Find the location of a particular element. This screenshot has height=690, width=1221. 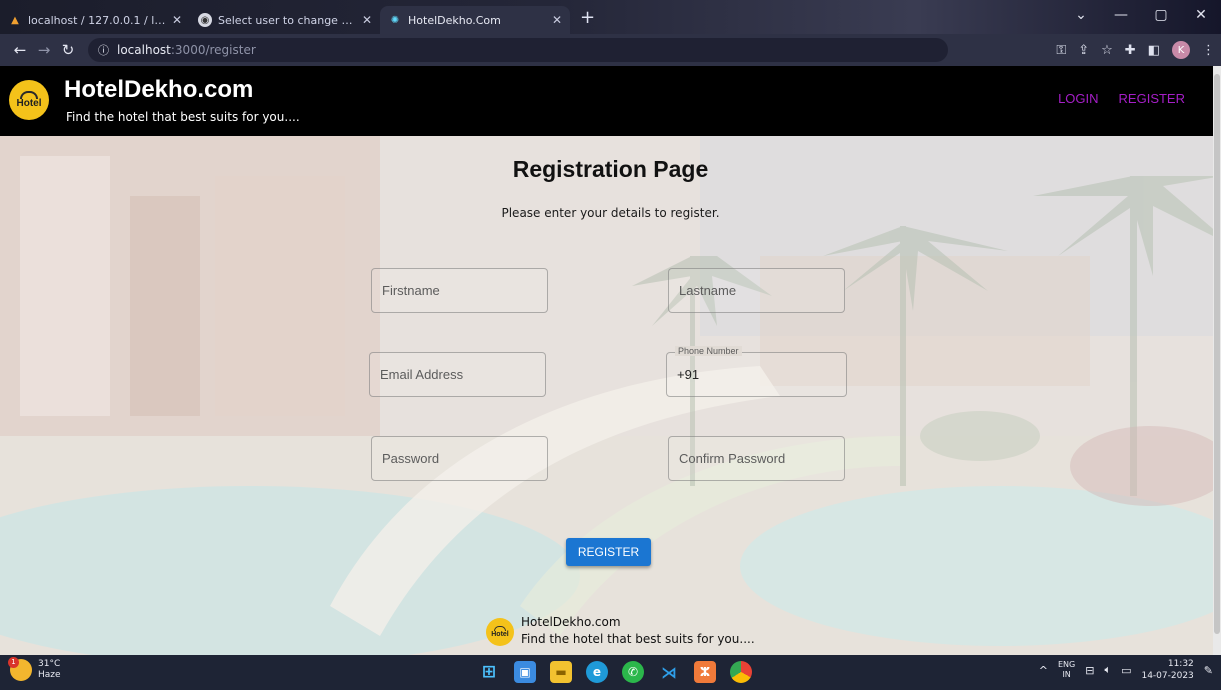

windows-start-icon: ⊞ is located at coordinates (489, 672).